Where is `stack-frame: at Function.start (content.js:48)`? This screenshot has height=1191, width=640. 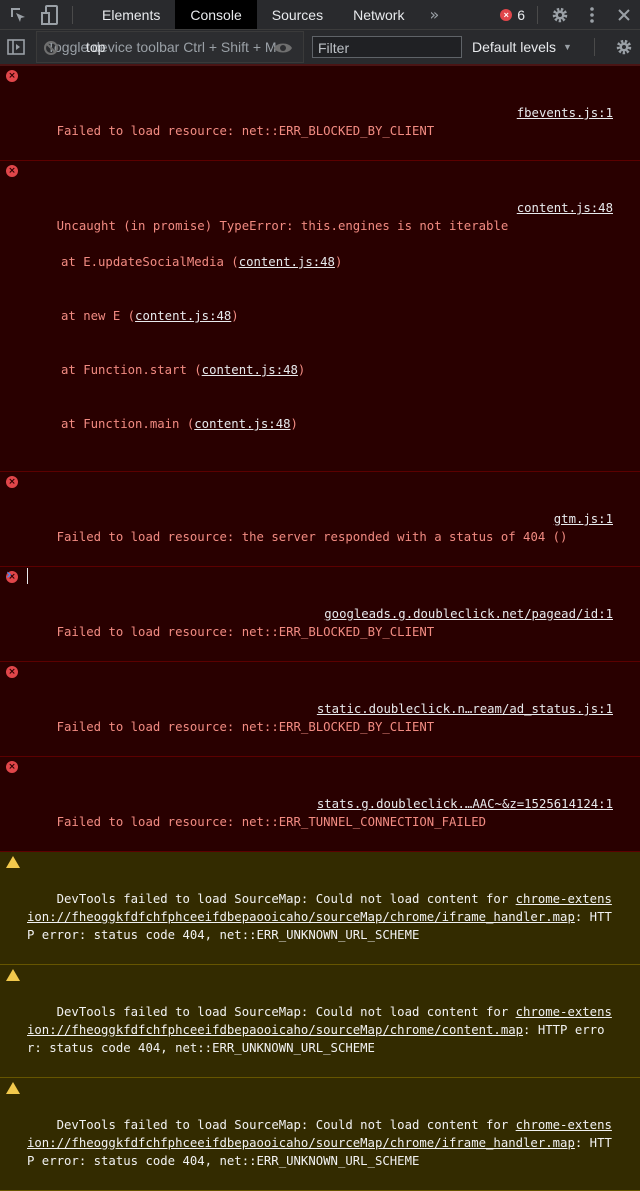
stack-frame: at Function.start (content.js:48) is located at coordinates (320, 370).